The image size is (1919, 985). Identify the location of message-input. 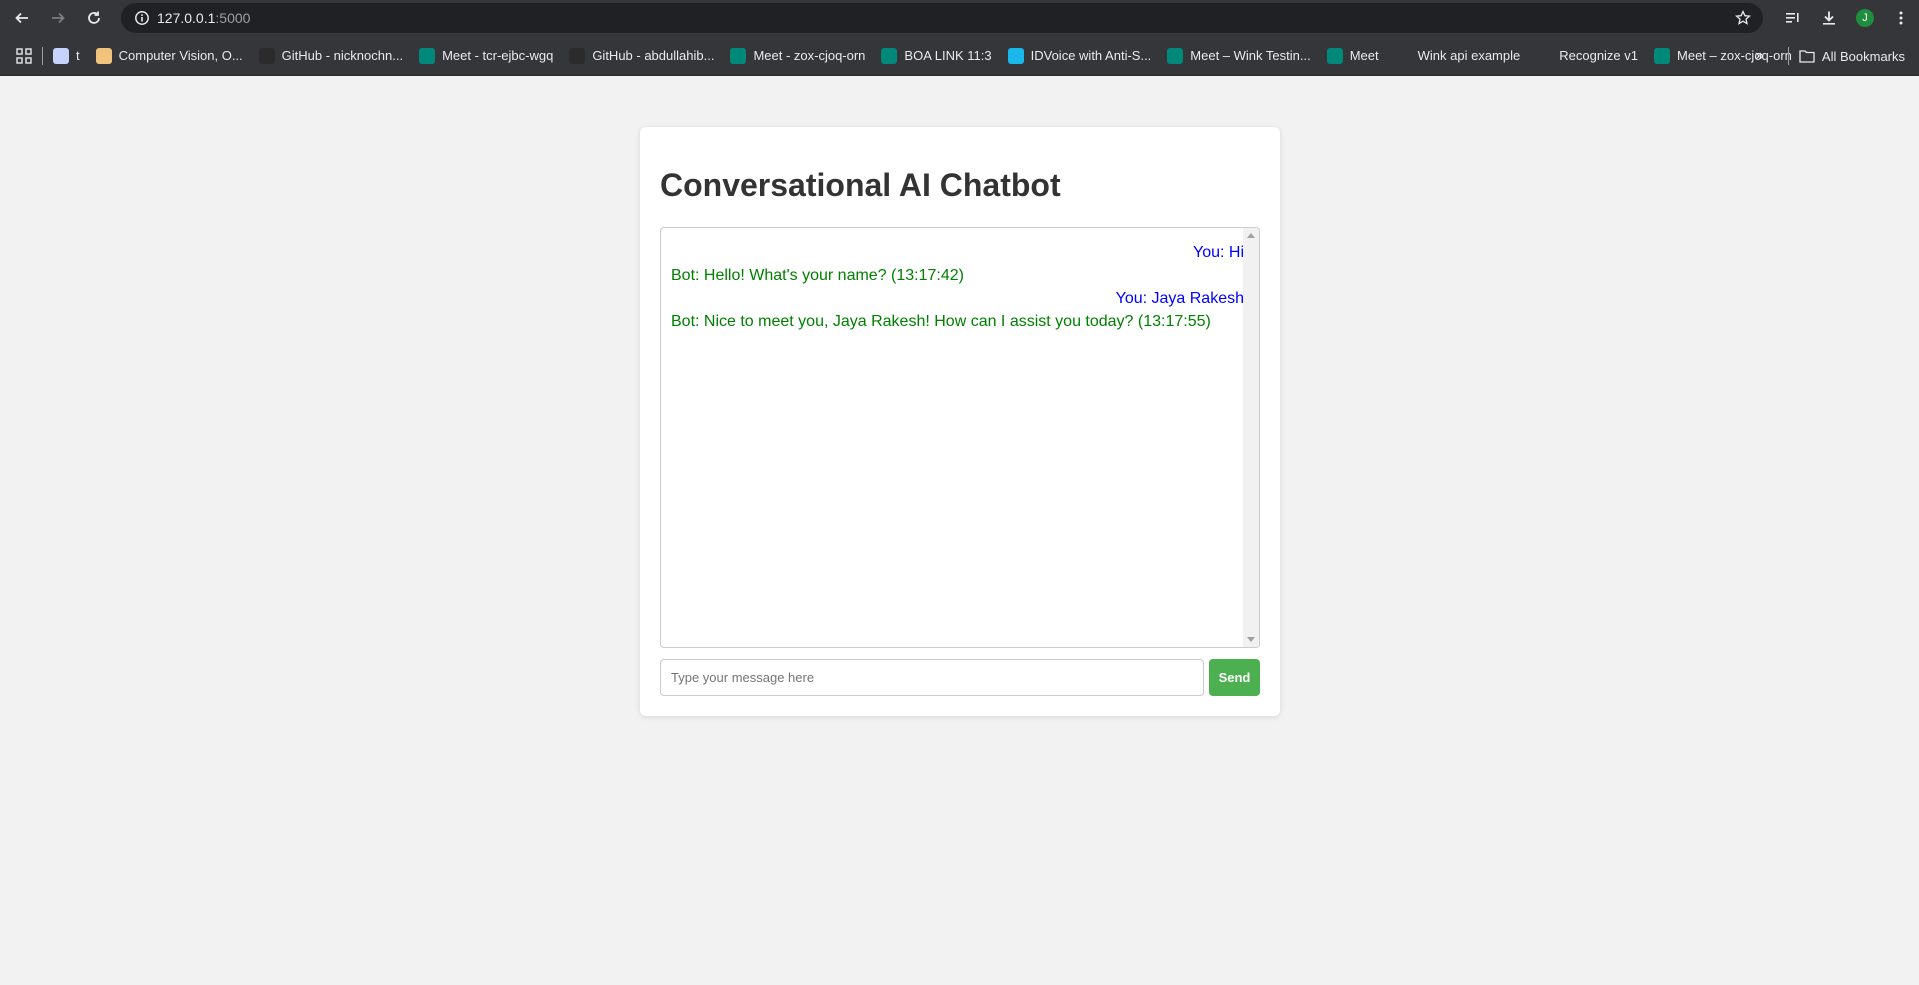
(932, 677).